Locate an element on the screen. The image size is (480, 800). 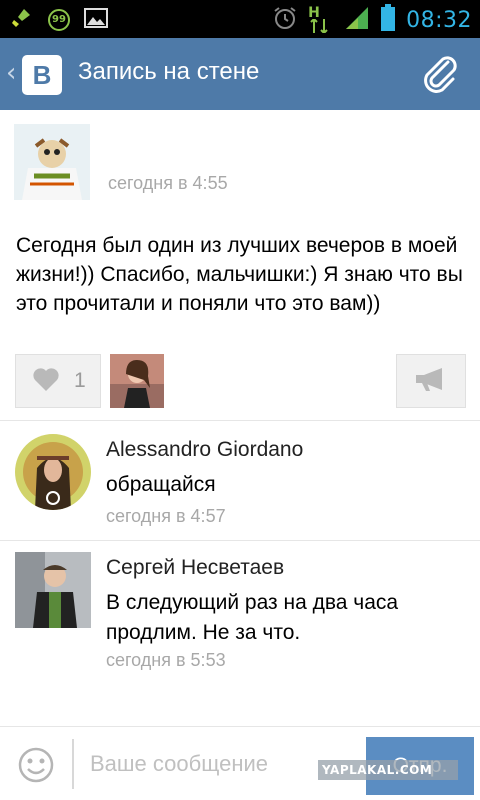
comment-timestamp: сегодня в 4:57 is located at coordinates (166, 516).